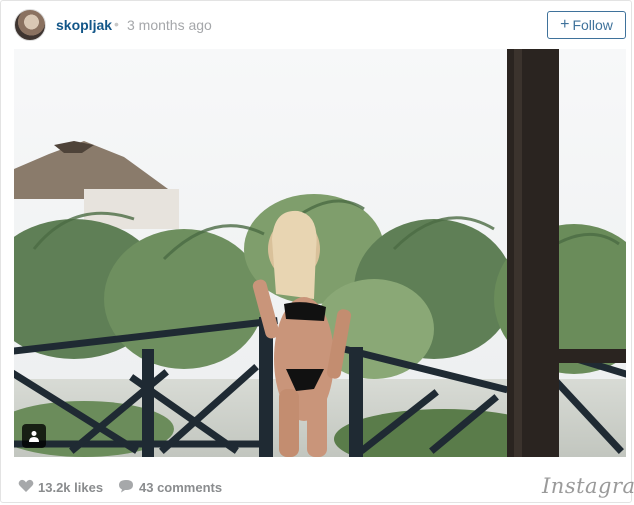  Describe the element at coordinates (181, 487) in the screenshot. I see `comments-count: 43 comments` at that location.